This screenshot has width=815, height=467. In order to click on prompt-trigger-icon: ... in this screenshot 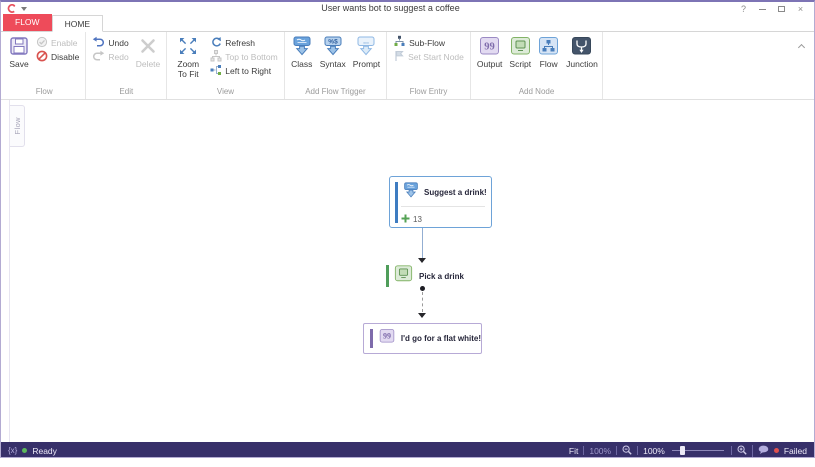, I will do `click(366, 47)`.